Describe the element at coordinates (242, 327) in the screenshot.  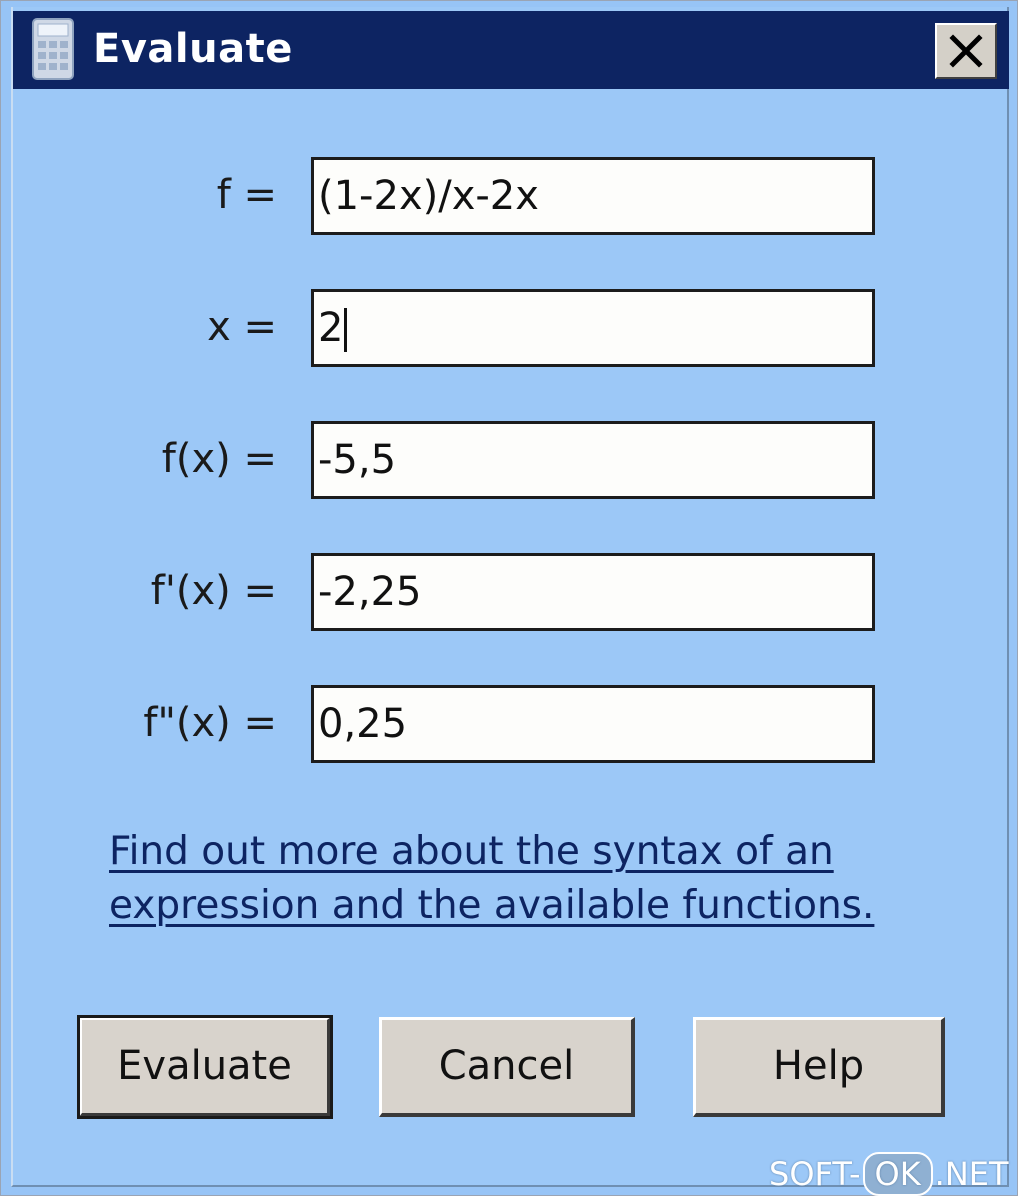
I see `x-label: x =` at that location.